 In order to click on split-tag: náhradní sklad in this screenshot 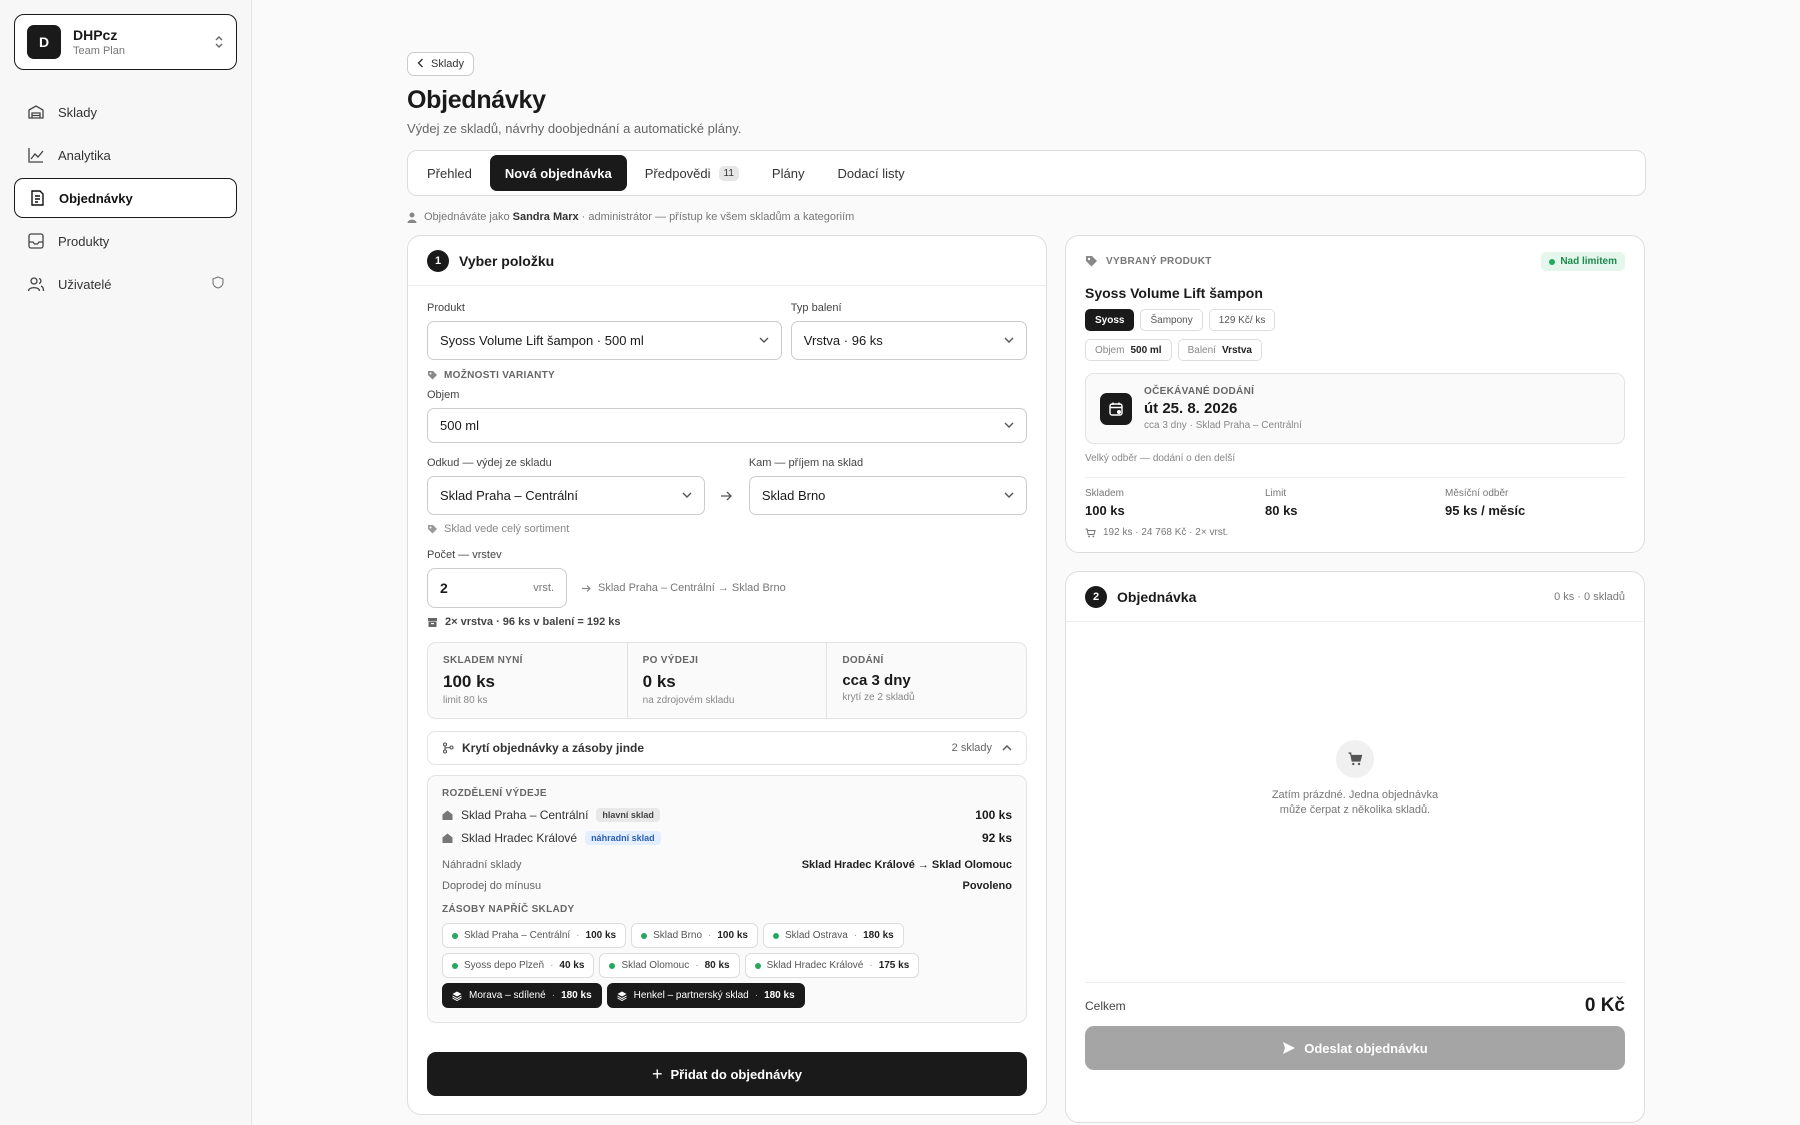, I will do `click(623, 838)`.